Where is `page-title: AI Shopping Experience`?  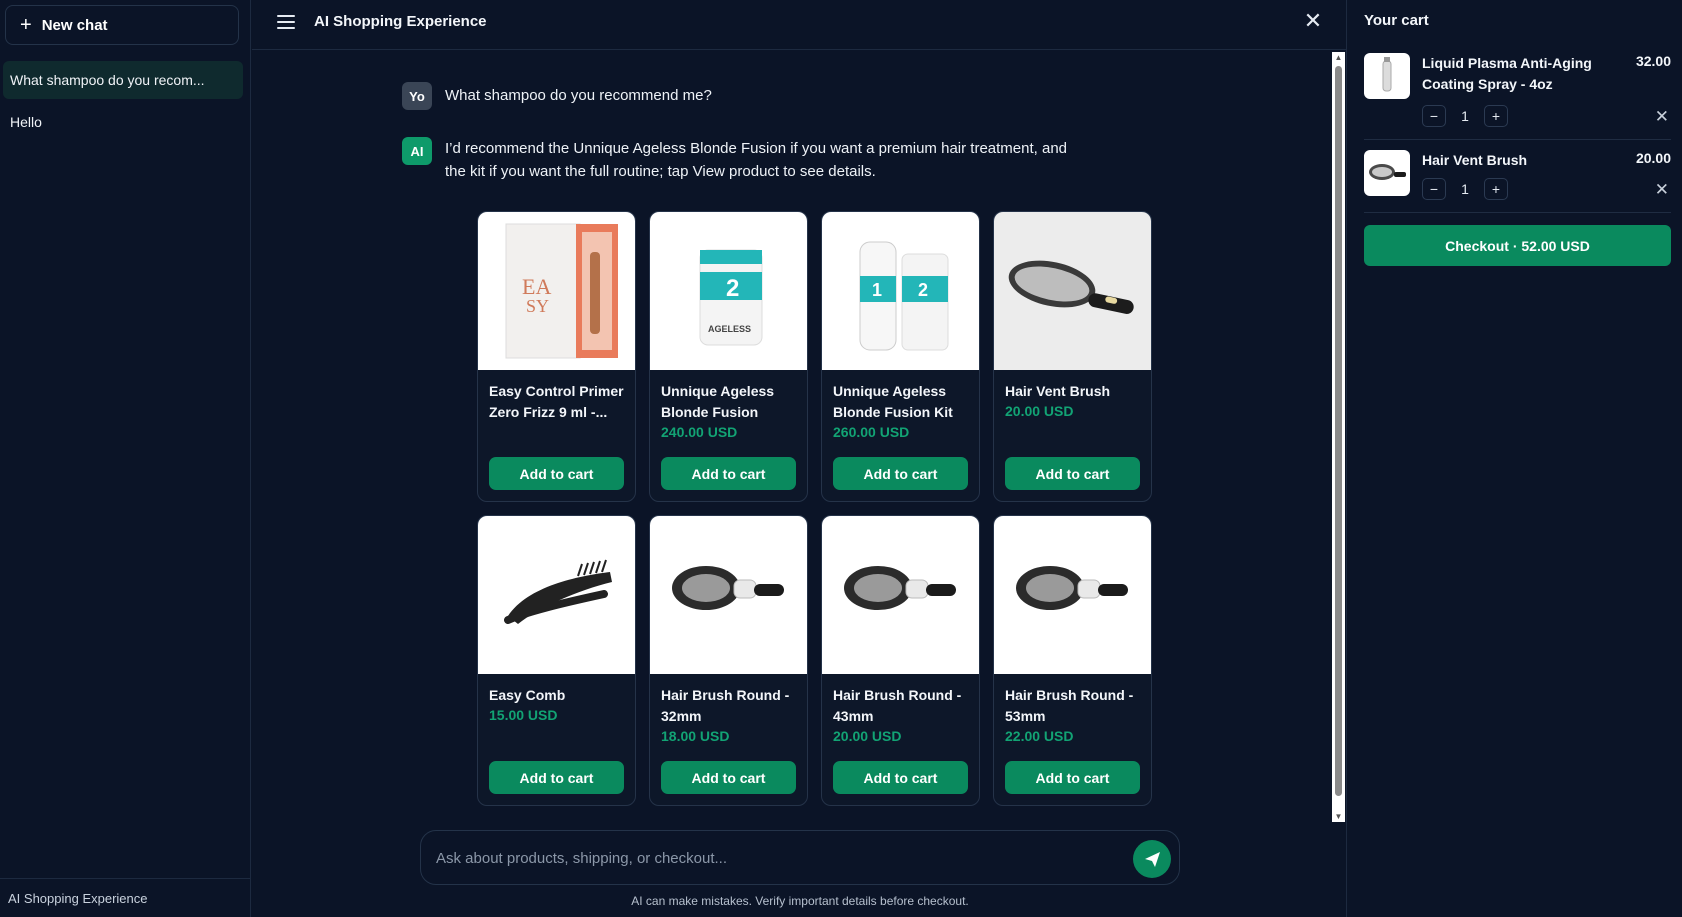 page-title: AI Shopping Experience is located at coordinates (400, 21).